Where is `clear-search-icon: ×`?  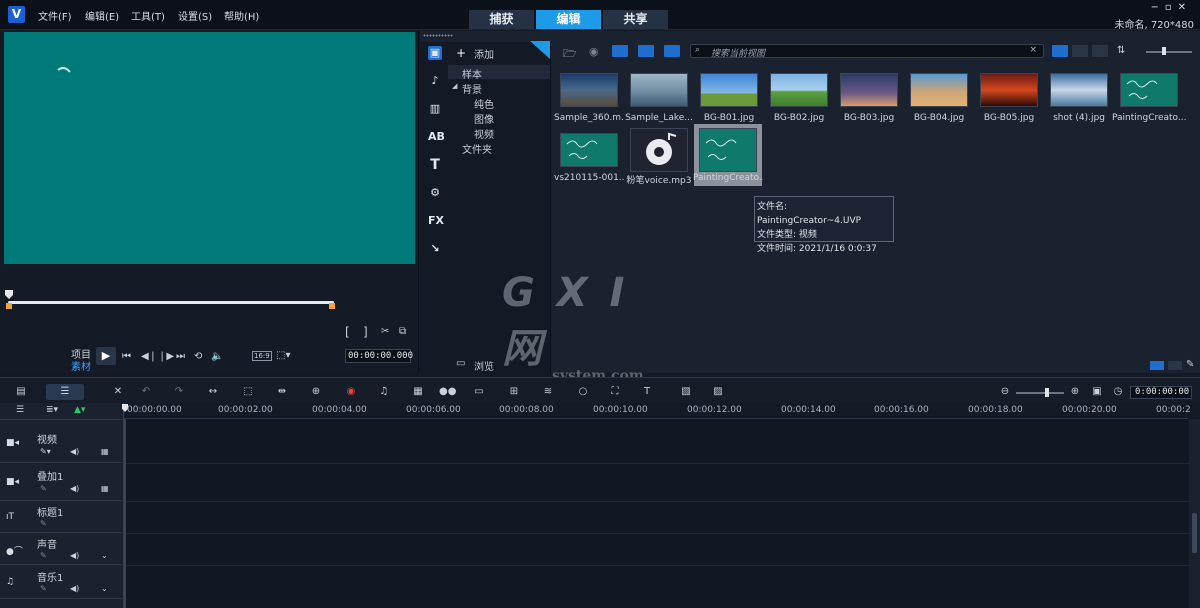 clear-search-icon: × is located at coordinates (1033, 50).